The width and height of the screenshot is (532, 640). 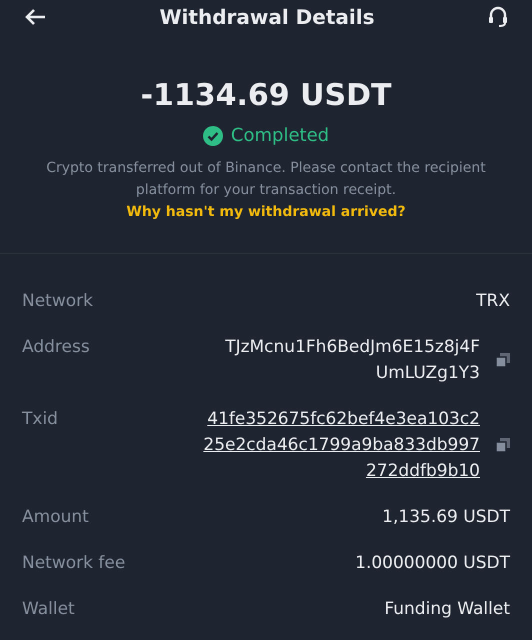 I want to click on detail-value: TJzMcnu1Fh6BedJm6E15z8j4F, so click(x=352, y=347).